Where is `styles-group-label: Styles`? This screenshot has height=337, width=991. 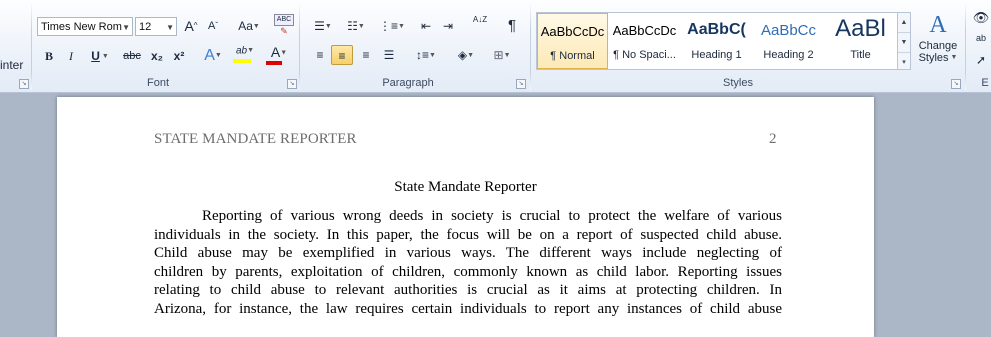 styles-group-label: Styles is located at coordinates (738, 83).